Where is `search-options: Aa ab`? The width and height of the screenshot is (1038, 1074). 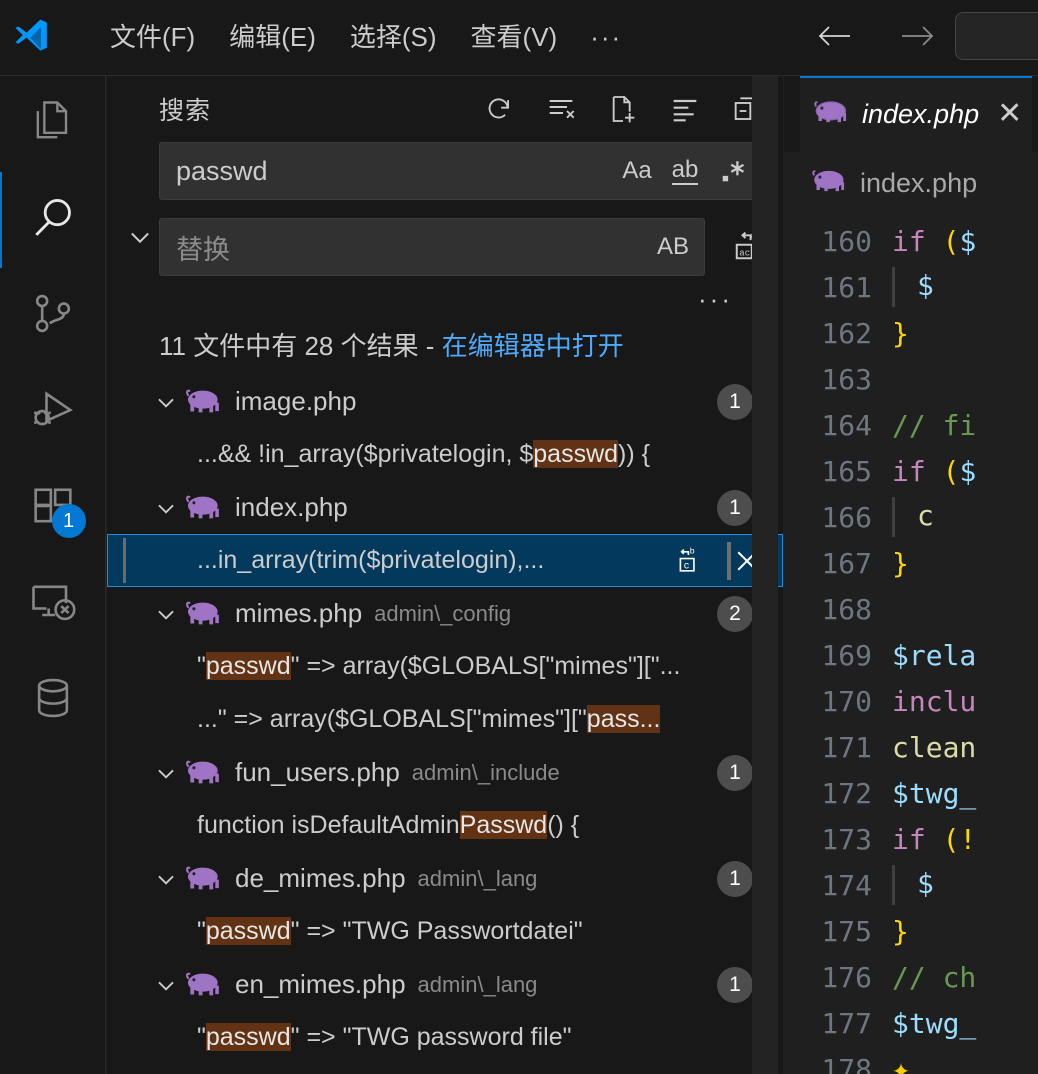
search-options: Aa ab is located at coordinates (685, 171).